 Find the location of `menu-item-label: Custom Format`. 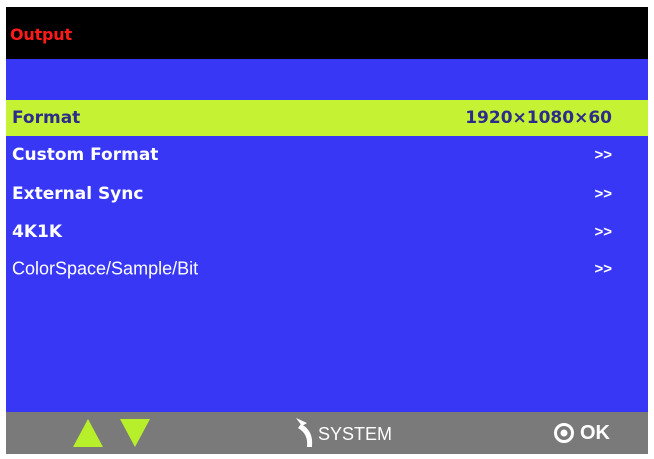

menu-item-label: Custom Format is located at coordinates (85, 155).